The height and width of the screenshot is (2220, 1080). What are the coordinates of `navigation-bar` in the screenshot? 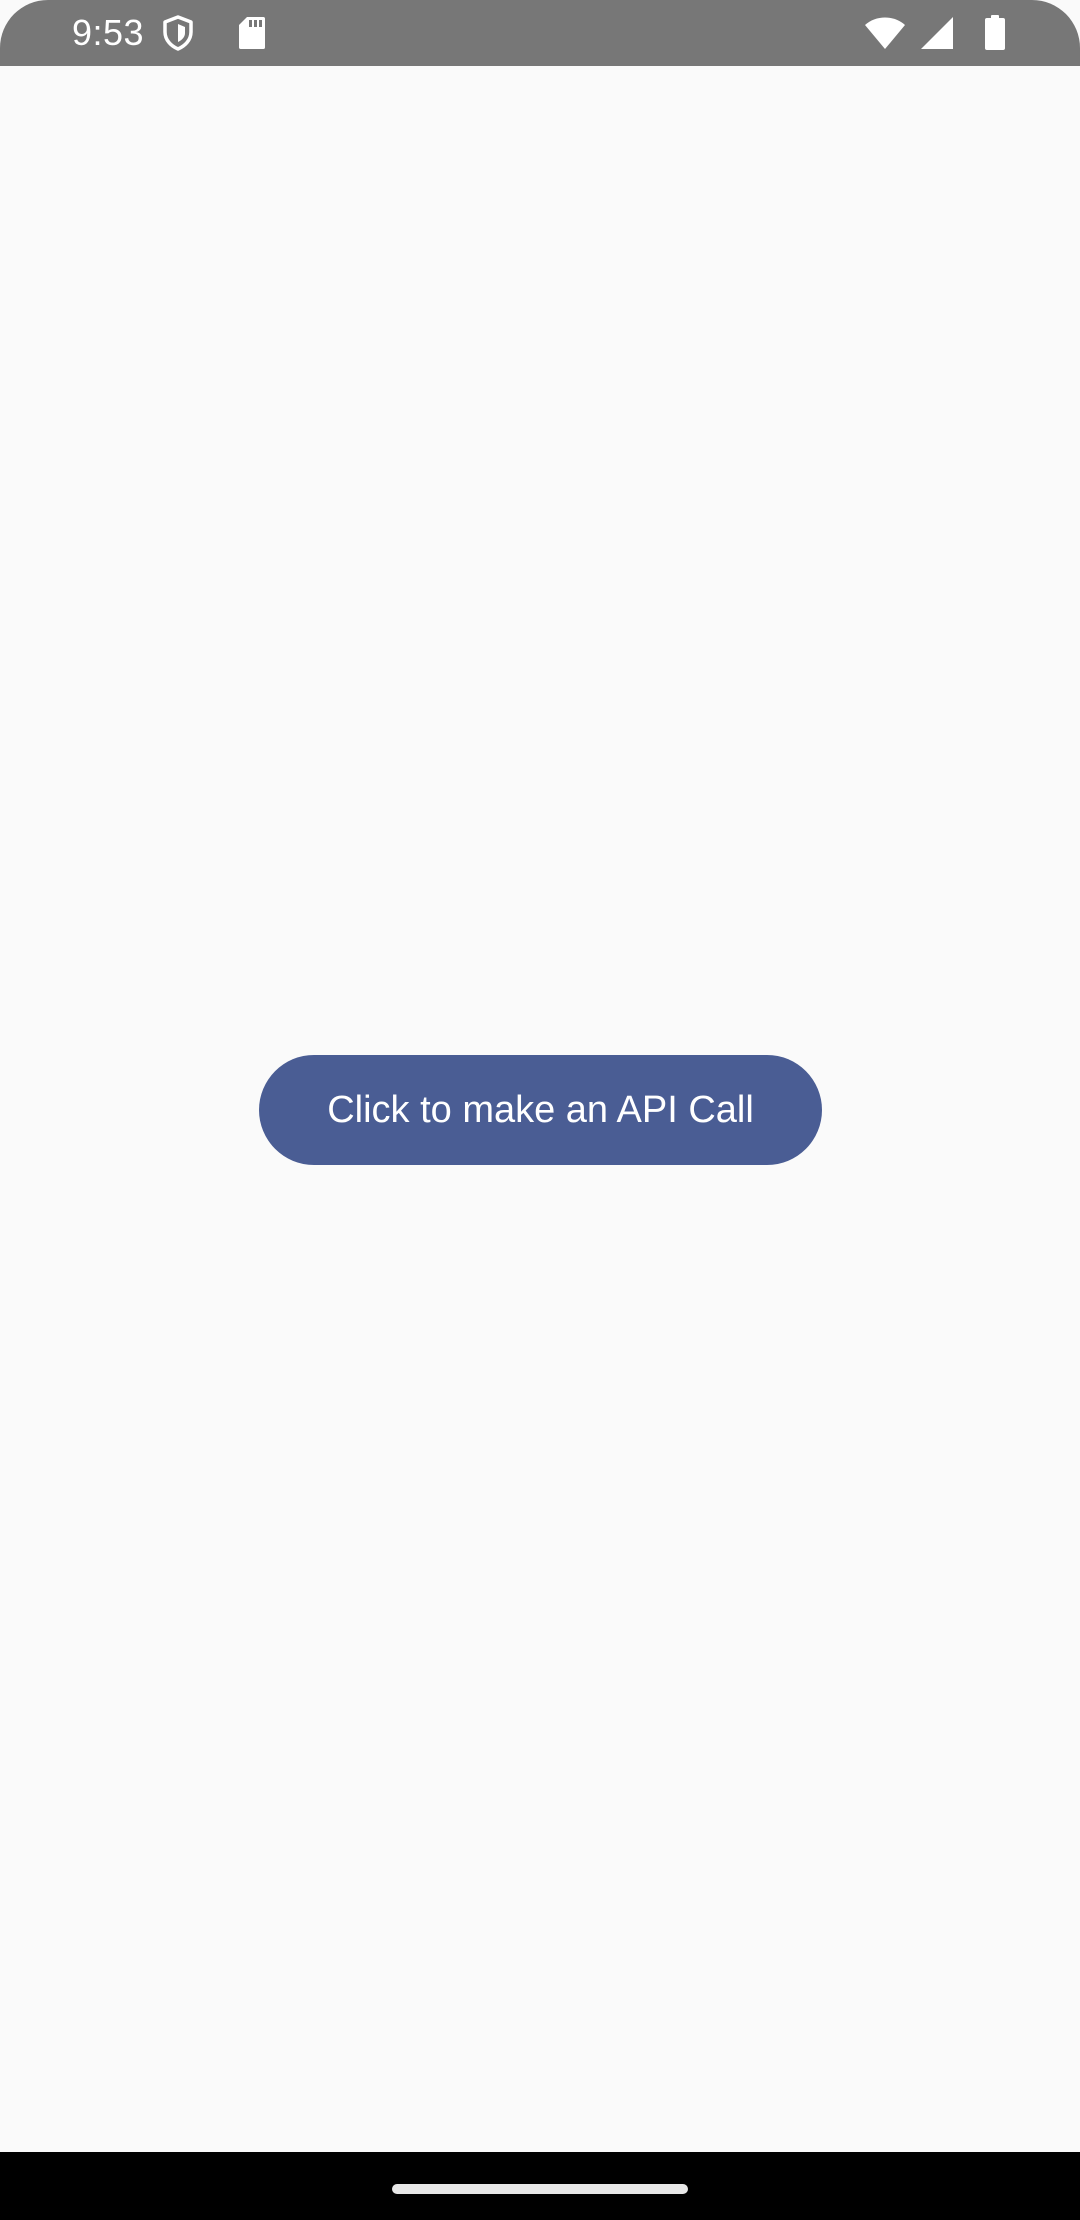 It's located at (540, 2186).